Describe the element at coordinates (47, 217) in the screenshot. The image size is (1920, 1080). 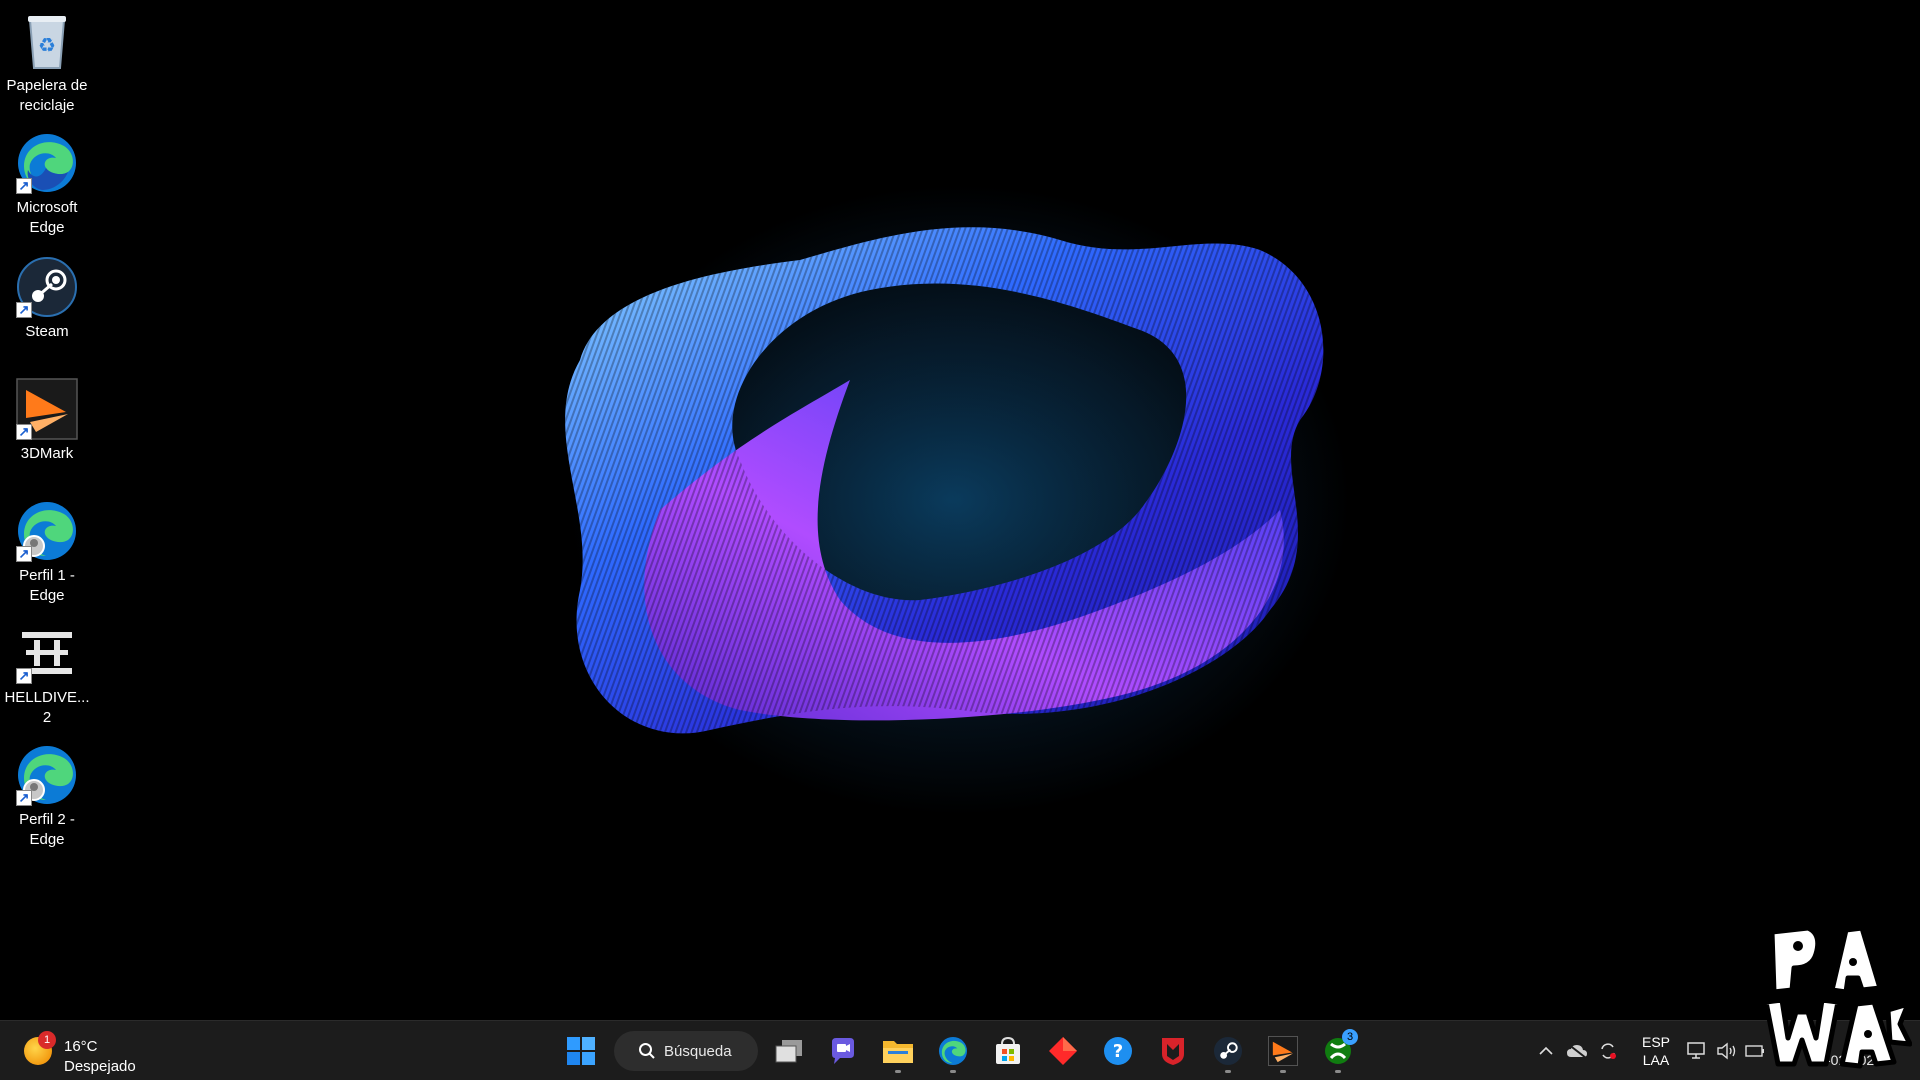
I see `desktop-icon-label: Microsoft Edge` at that location.